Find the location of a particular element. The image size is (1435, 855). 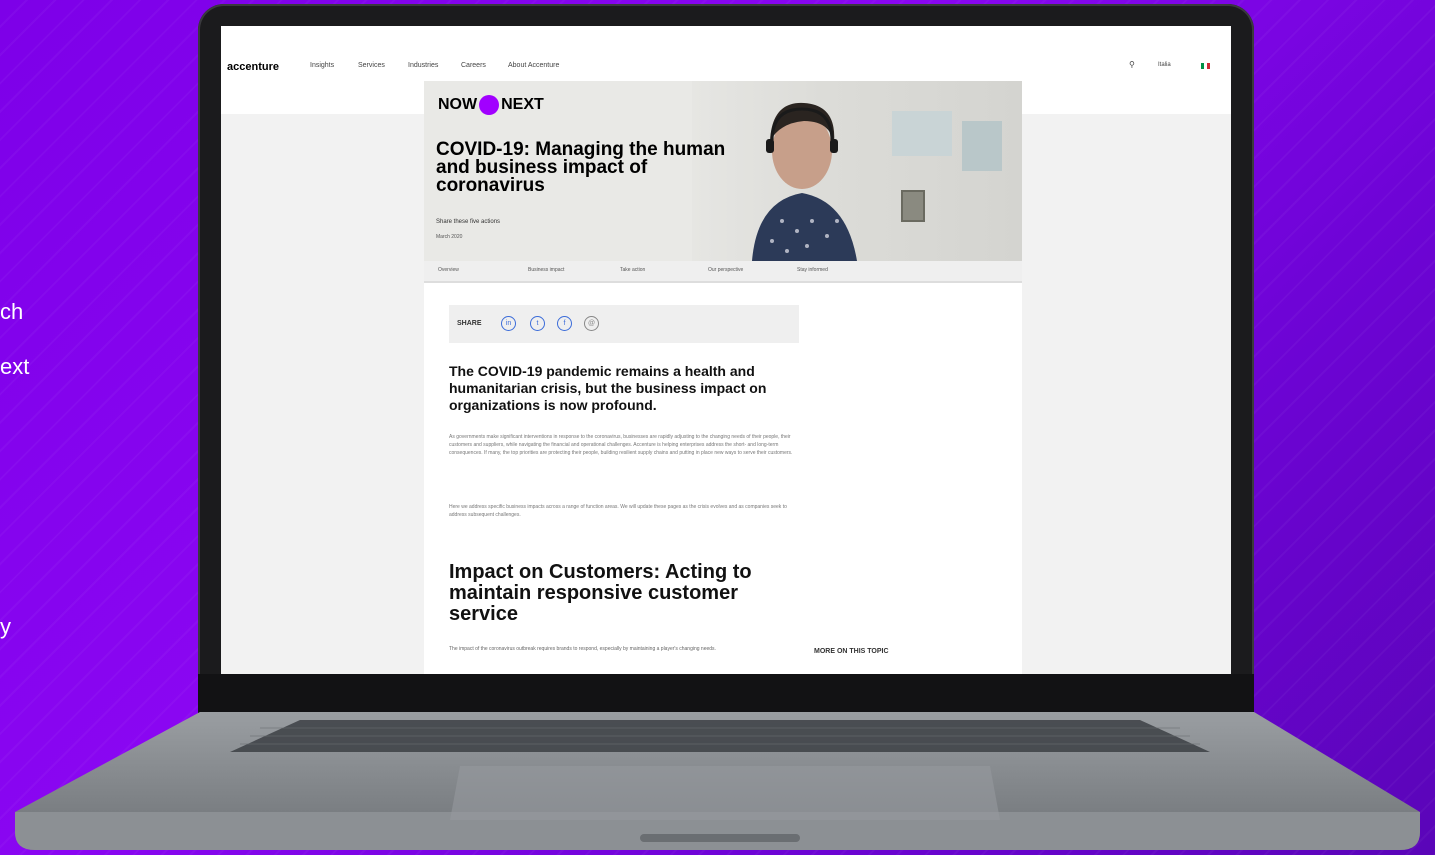

brand-now: NOW is located at coordinates (458, 105).